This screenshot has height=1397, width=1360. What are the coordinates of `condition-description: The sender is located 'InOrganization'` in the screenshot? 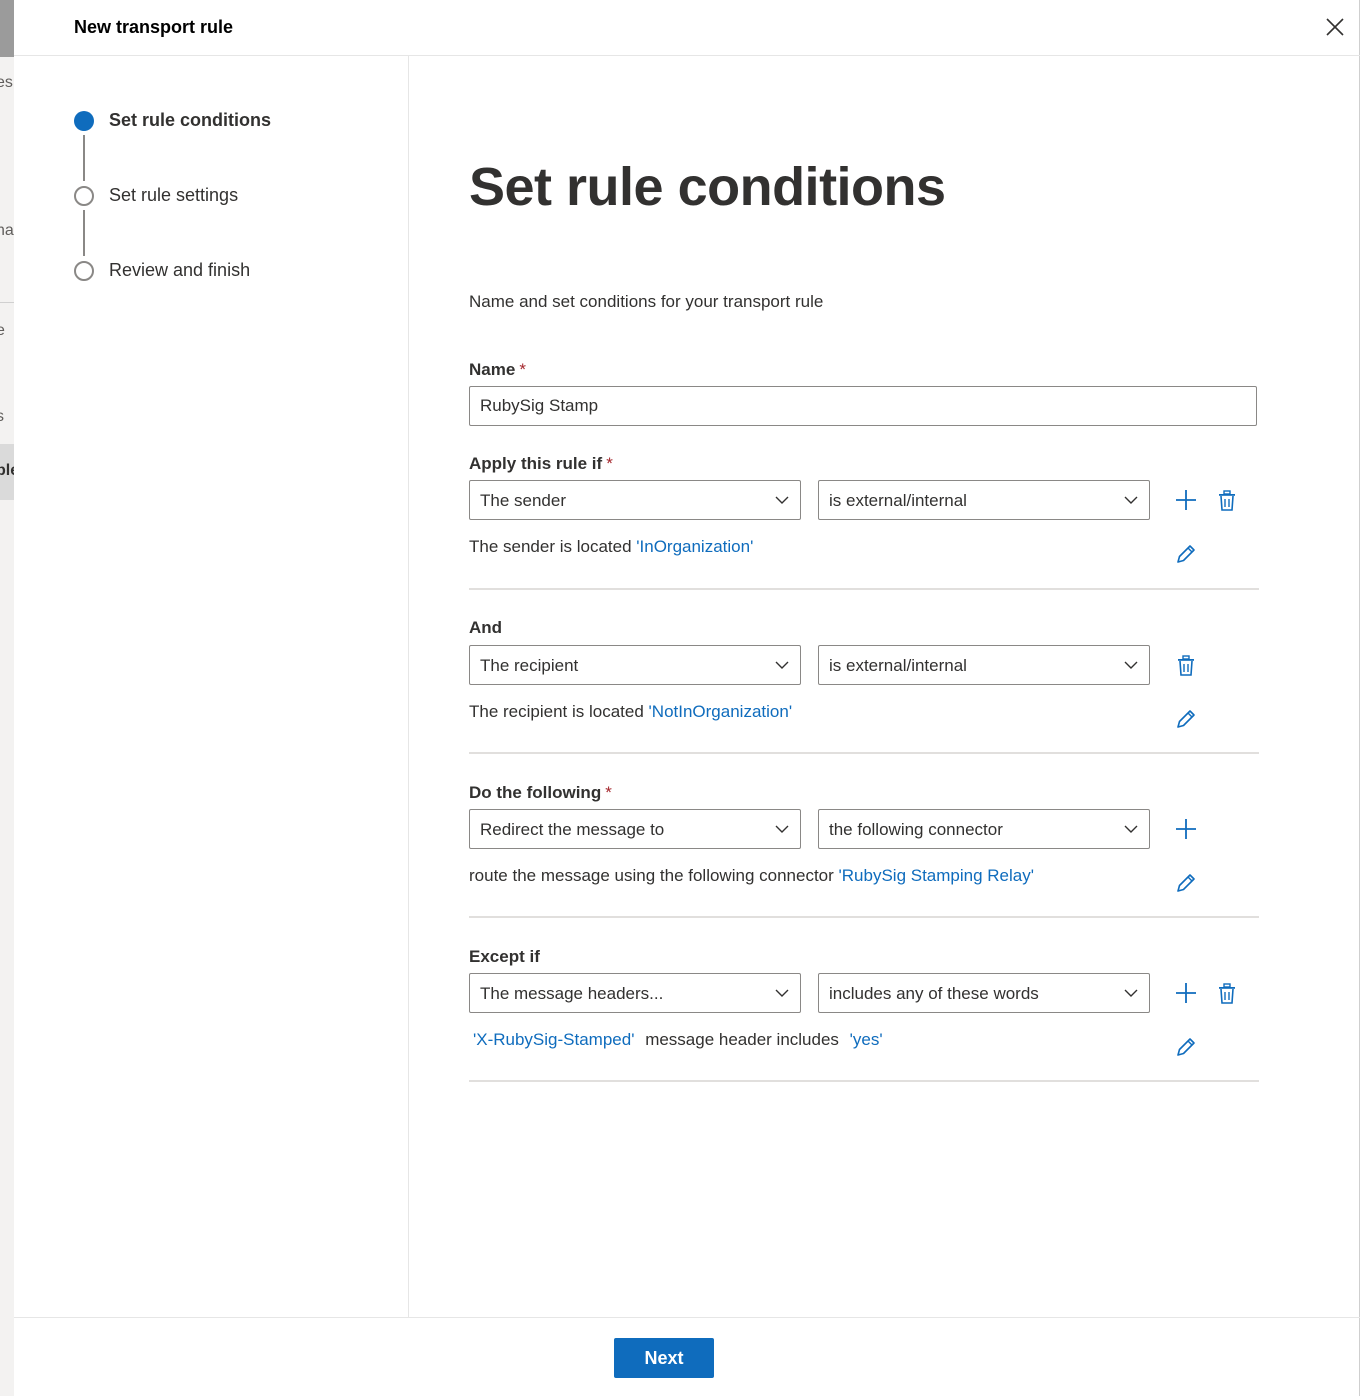 It's located at (611, 547).